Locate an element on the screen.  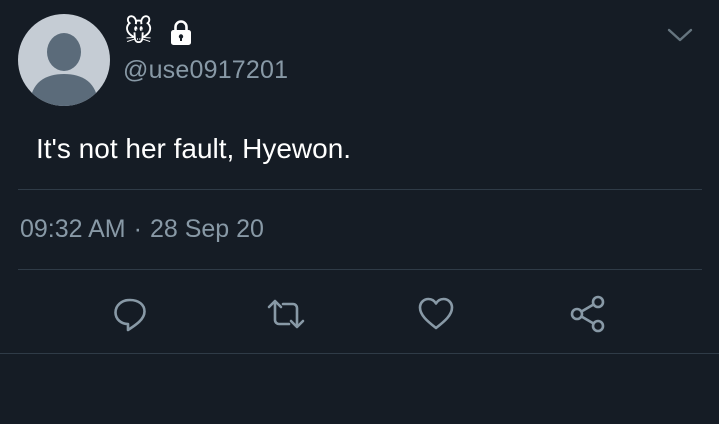
retweet-icon is located at coordinates (286, 314).